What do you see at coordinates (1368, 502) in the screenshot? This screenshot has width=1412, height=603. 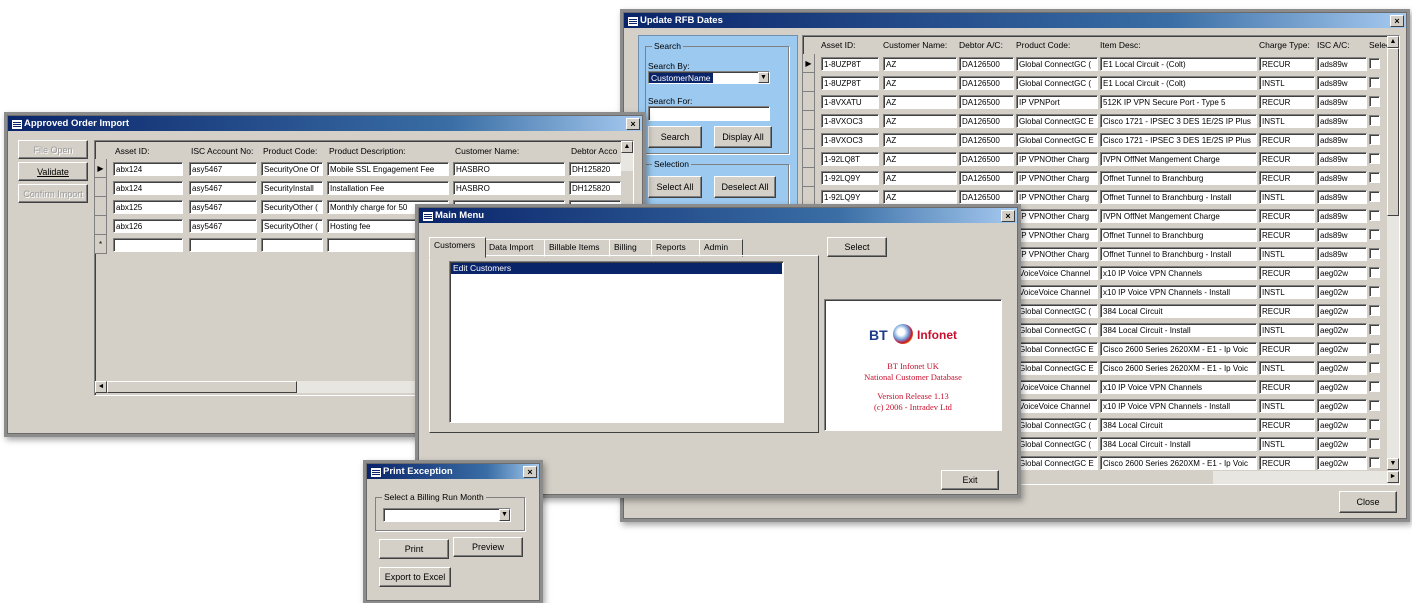 I see `close-button: Close` at bounding box center [1368, 502].